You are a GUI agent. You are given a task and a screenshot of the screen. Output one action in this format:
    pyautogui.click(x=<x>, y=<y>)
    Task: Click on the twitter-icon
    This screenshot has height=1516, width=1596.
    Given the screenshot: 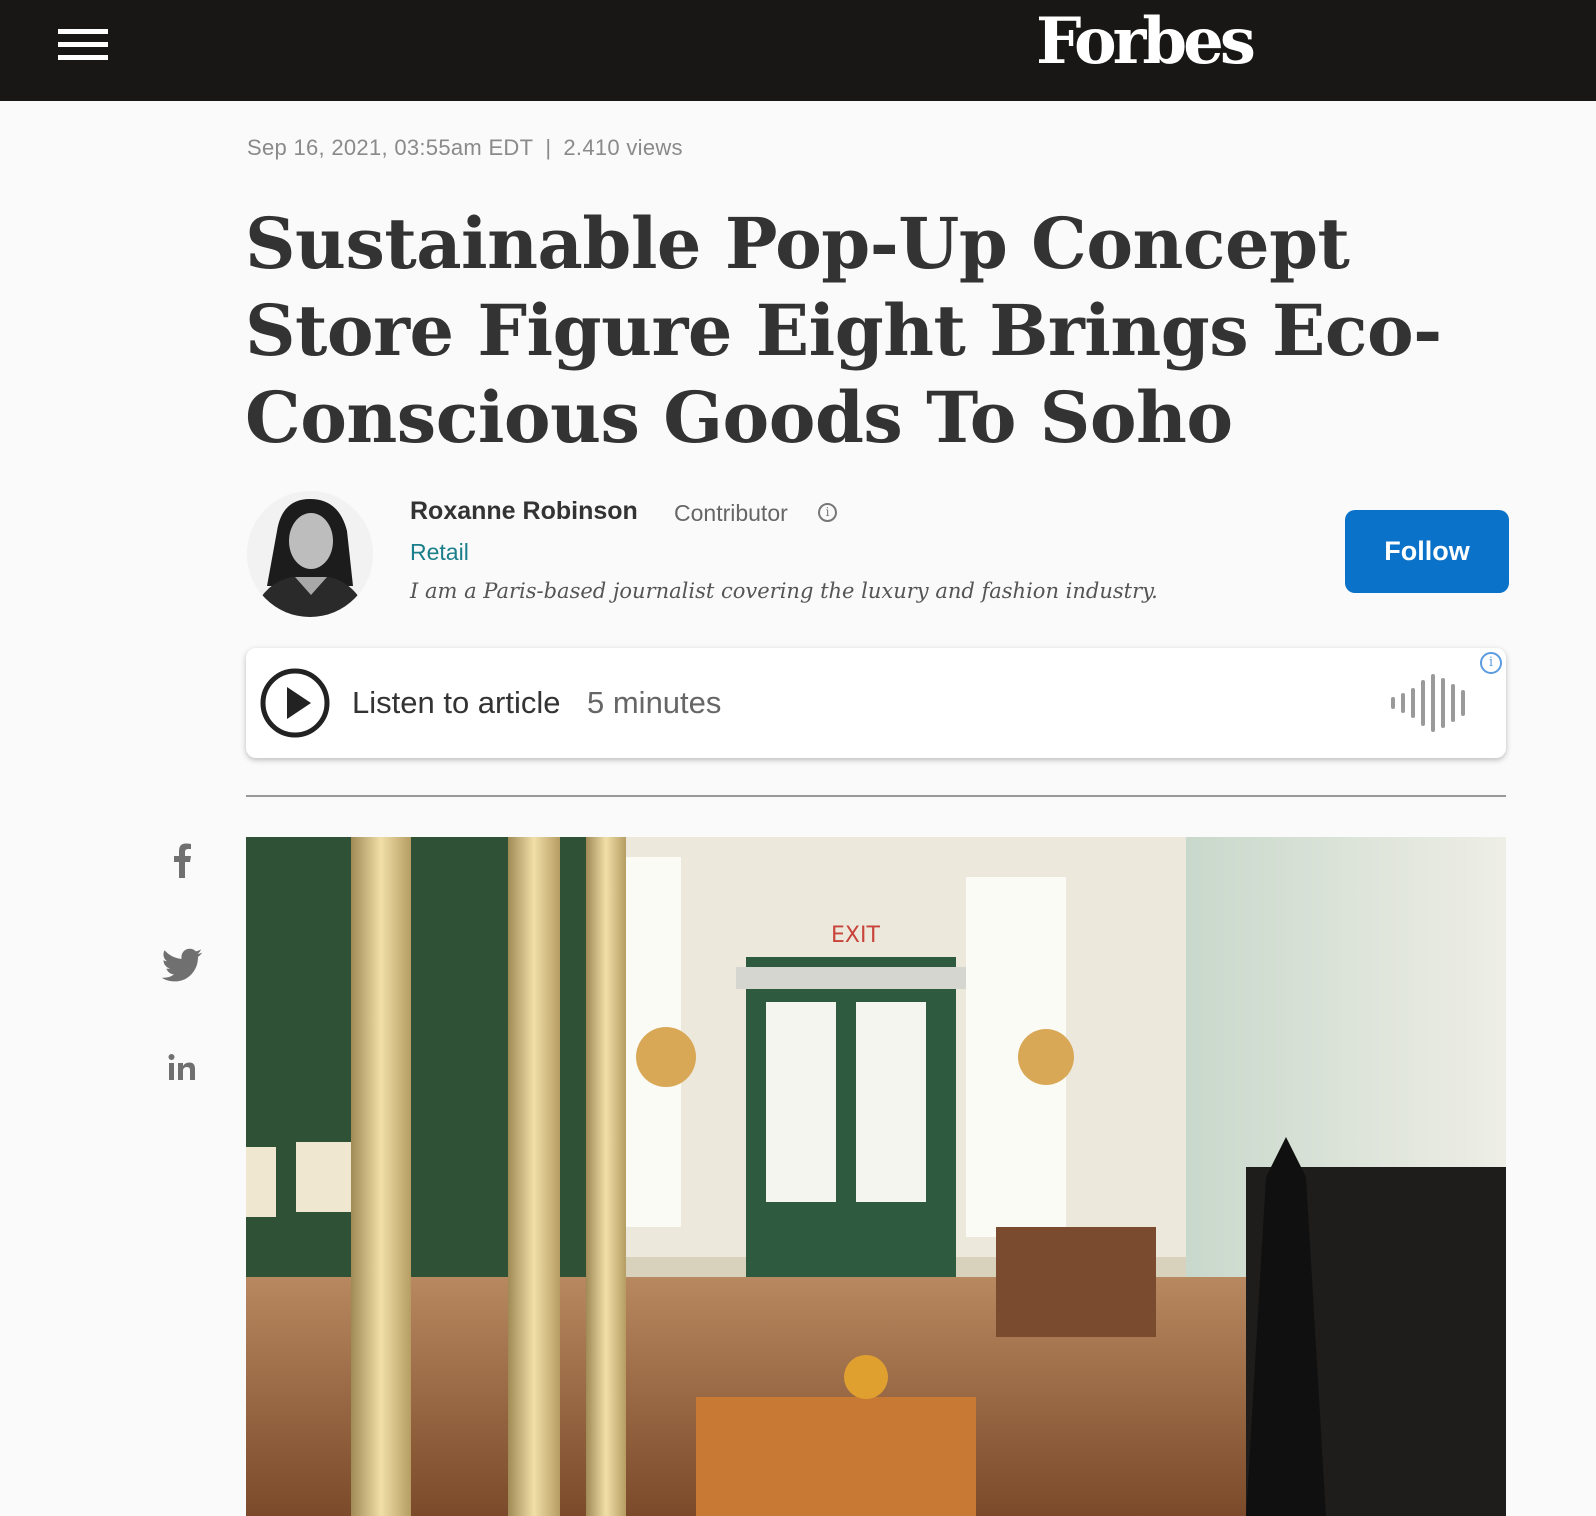 What is the action you would take?
    pyautogui.click(x=182, y=964)
    